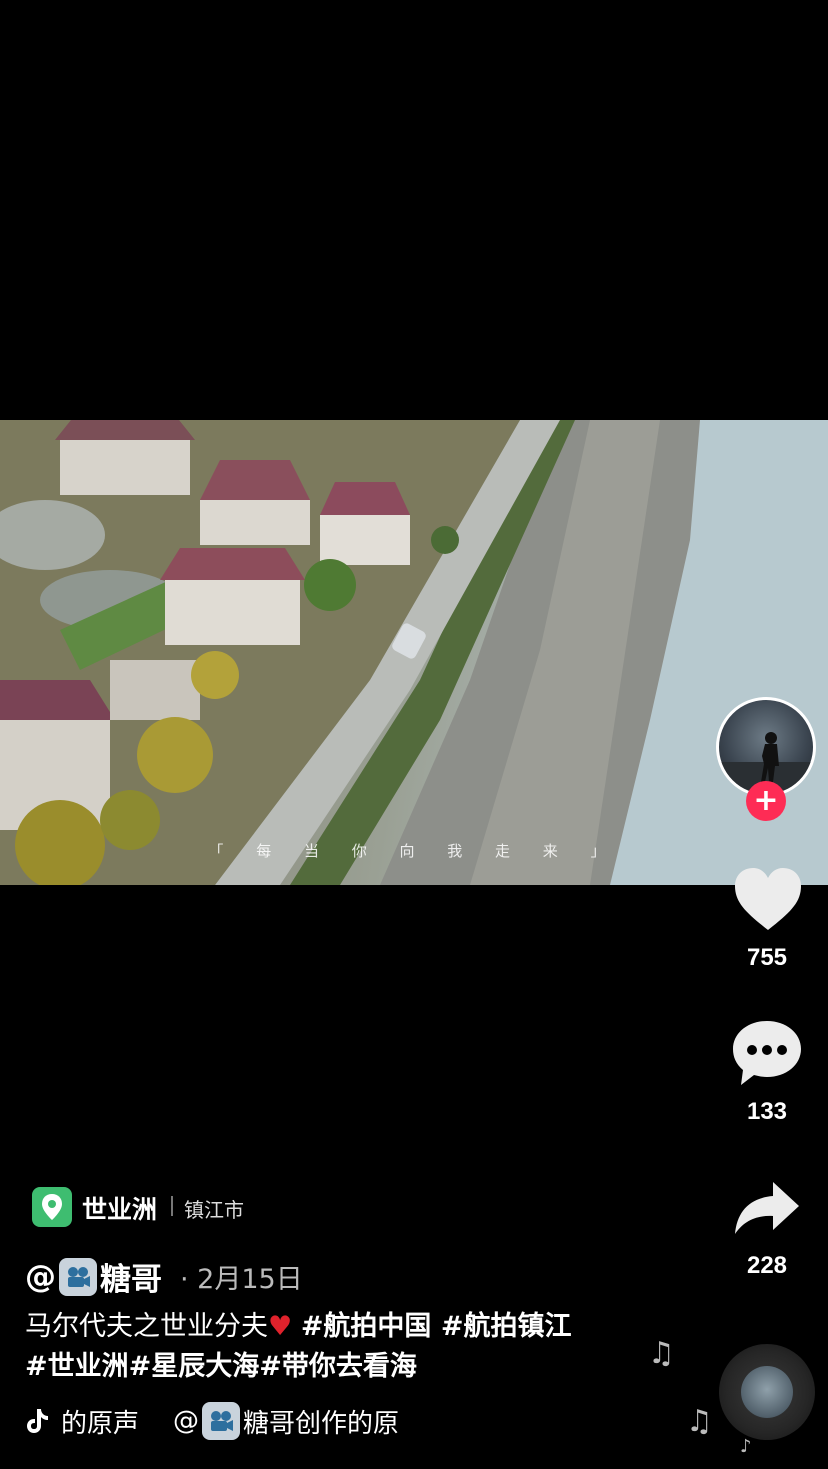  I want to click on hashtags-line-2: #世业洲#星辰大海#带你去看海, so click(221, 1366).